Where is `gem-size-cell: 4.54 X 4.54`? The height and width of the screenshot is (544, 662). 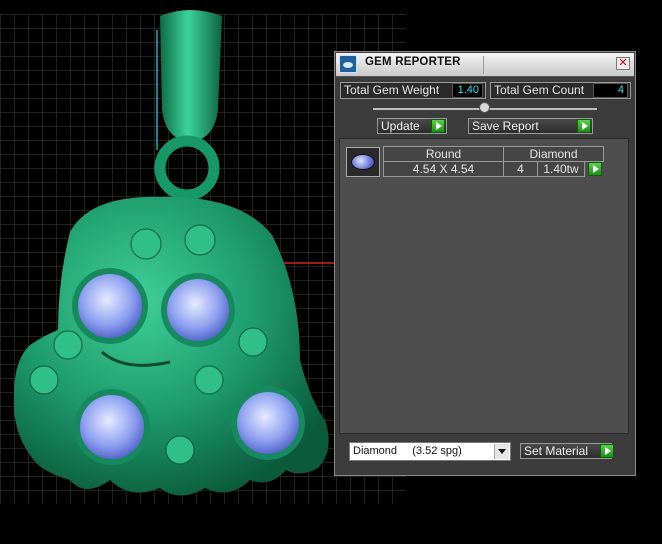 gem-size-cell: 4.54 X 4.54 is located at coordinates (443, 169).